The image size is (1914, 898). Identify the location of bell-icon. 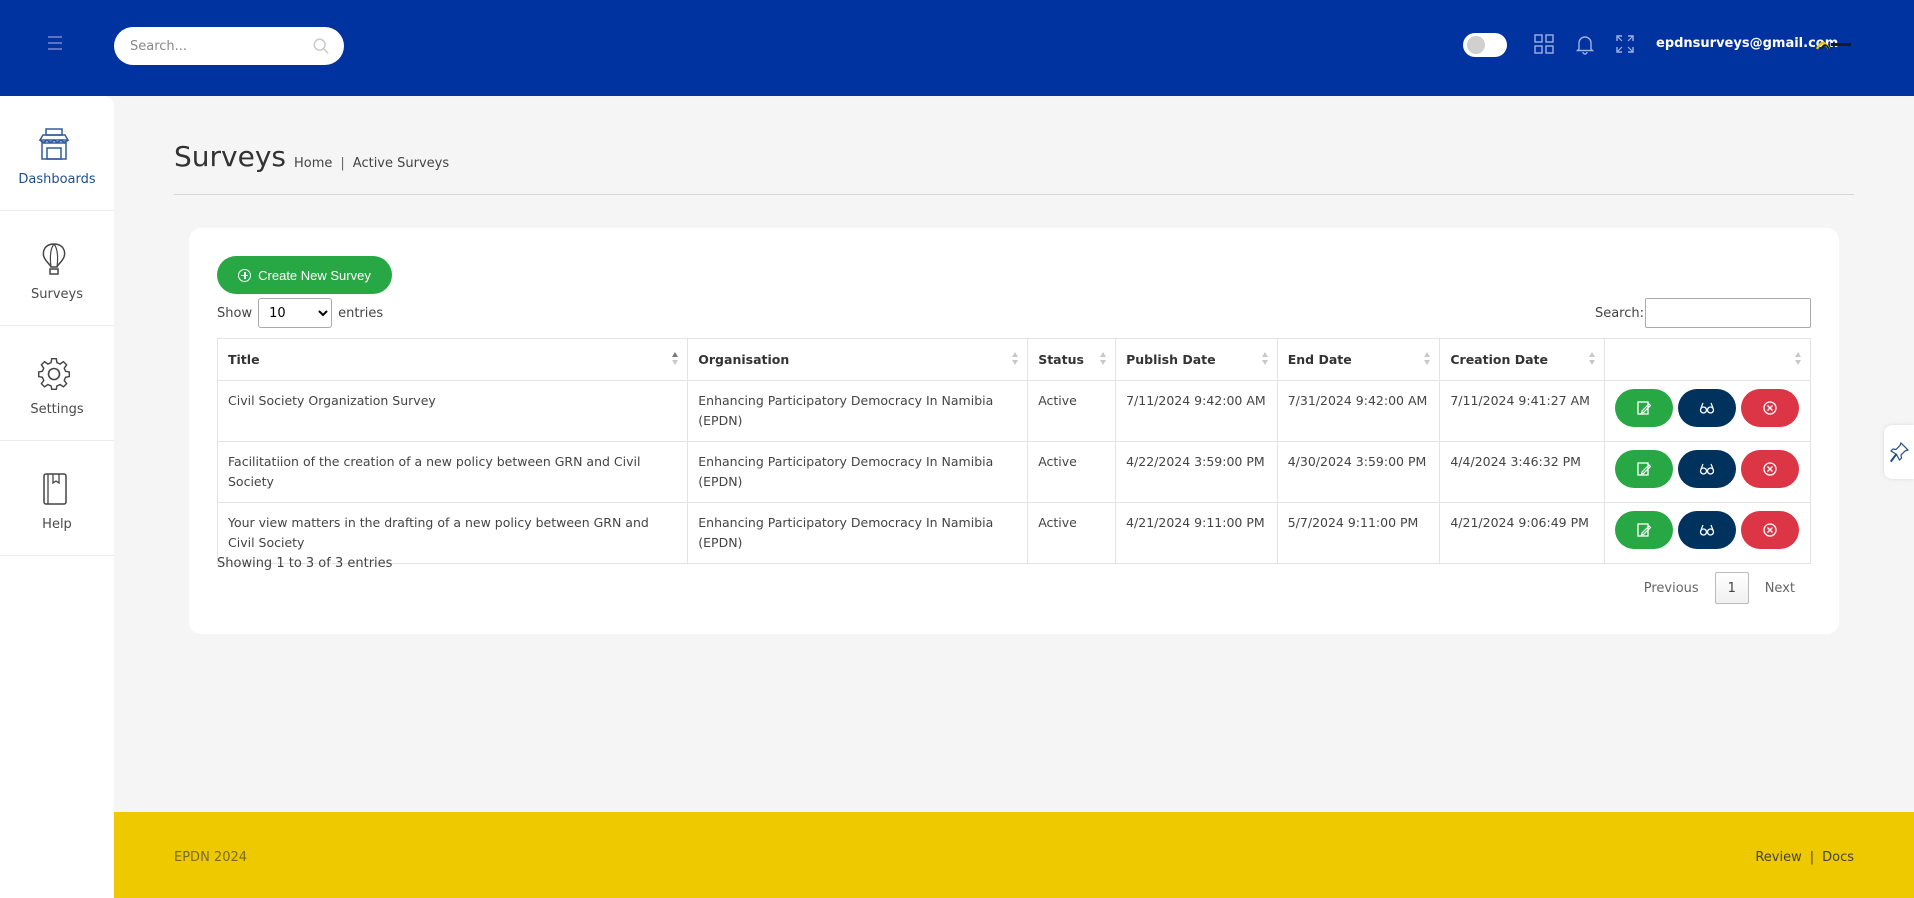
(1585, 44).